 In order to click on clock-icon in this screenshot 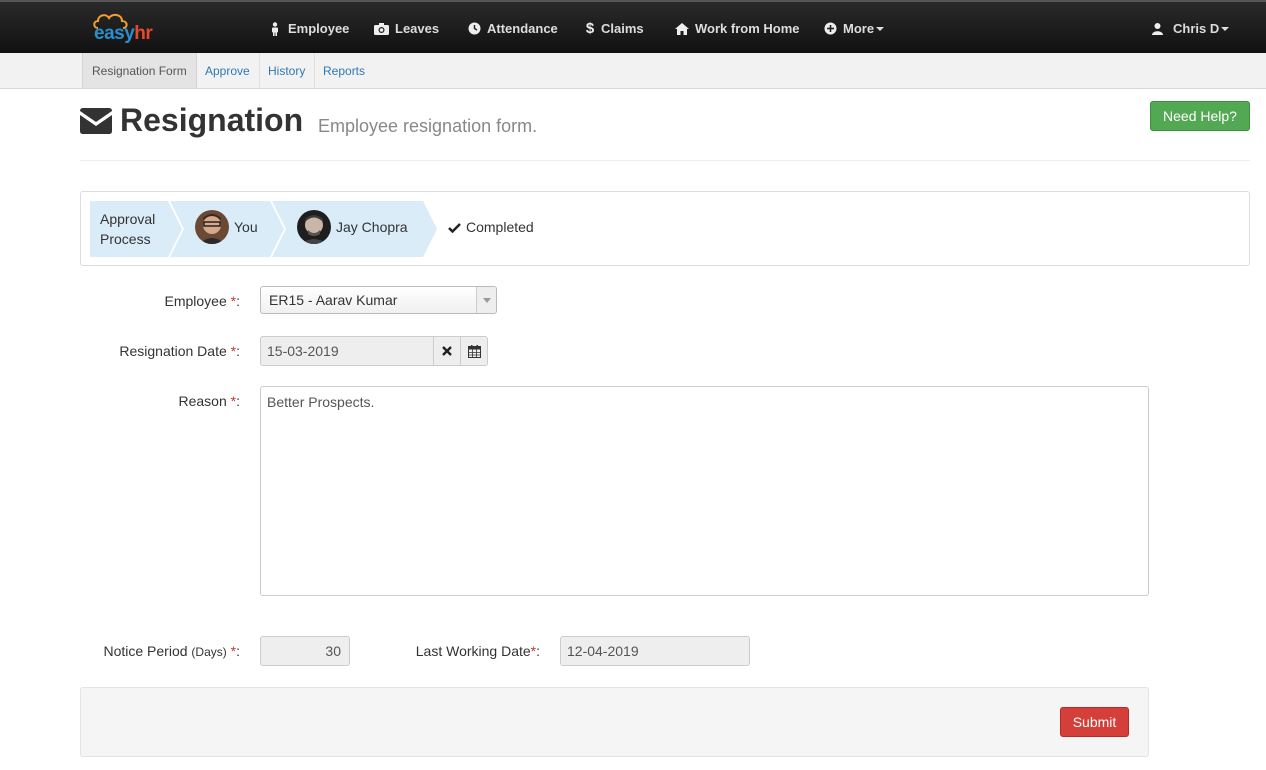, I will do `click(474, 29)`.